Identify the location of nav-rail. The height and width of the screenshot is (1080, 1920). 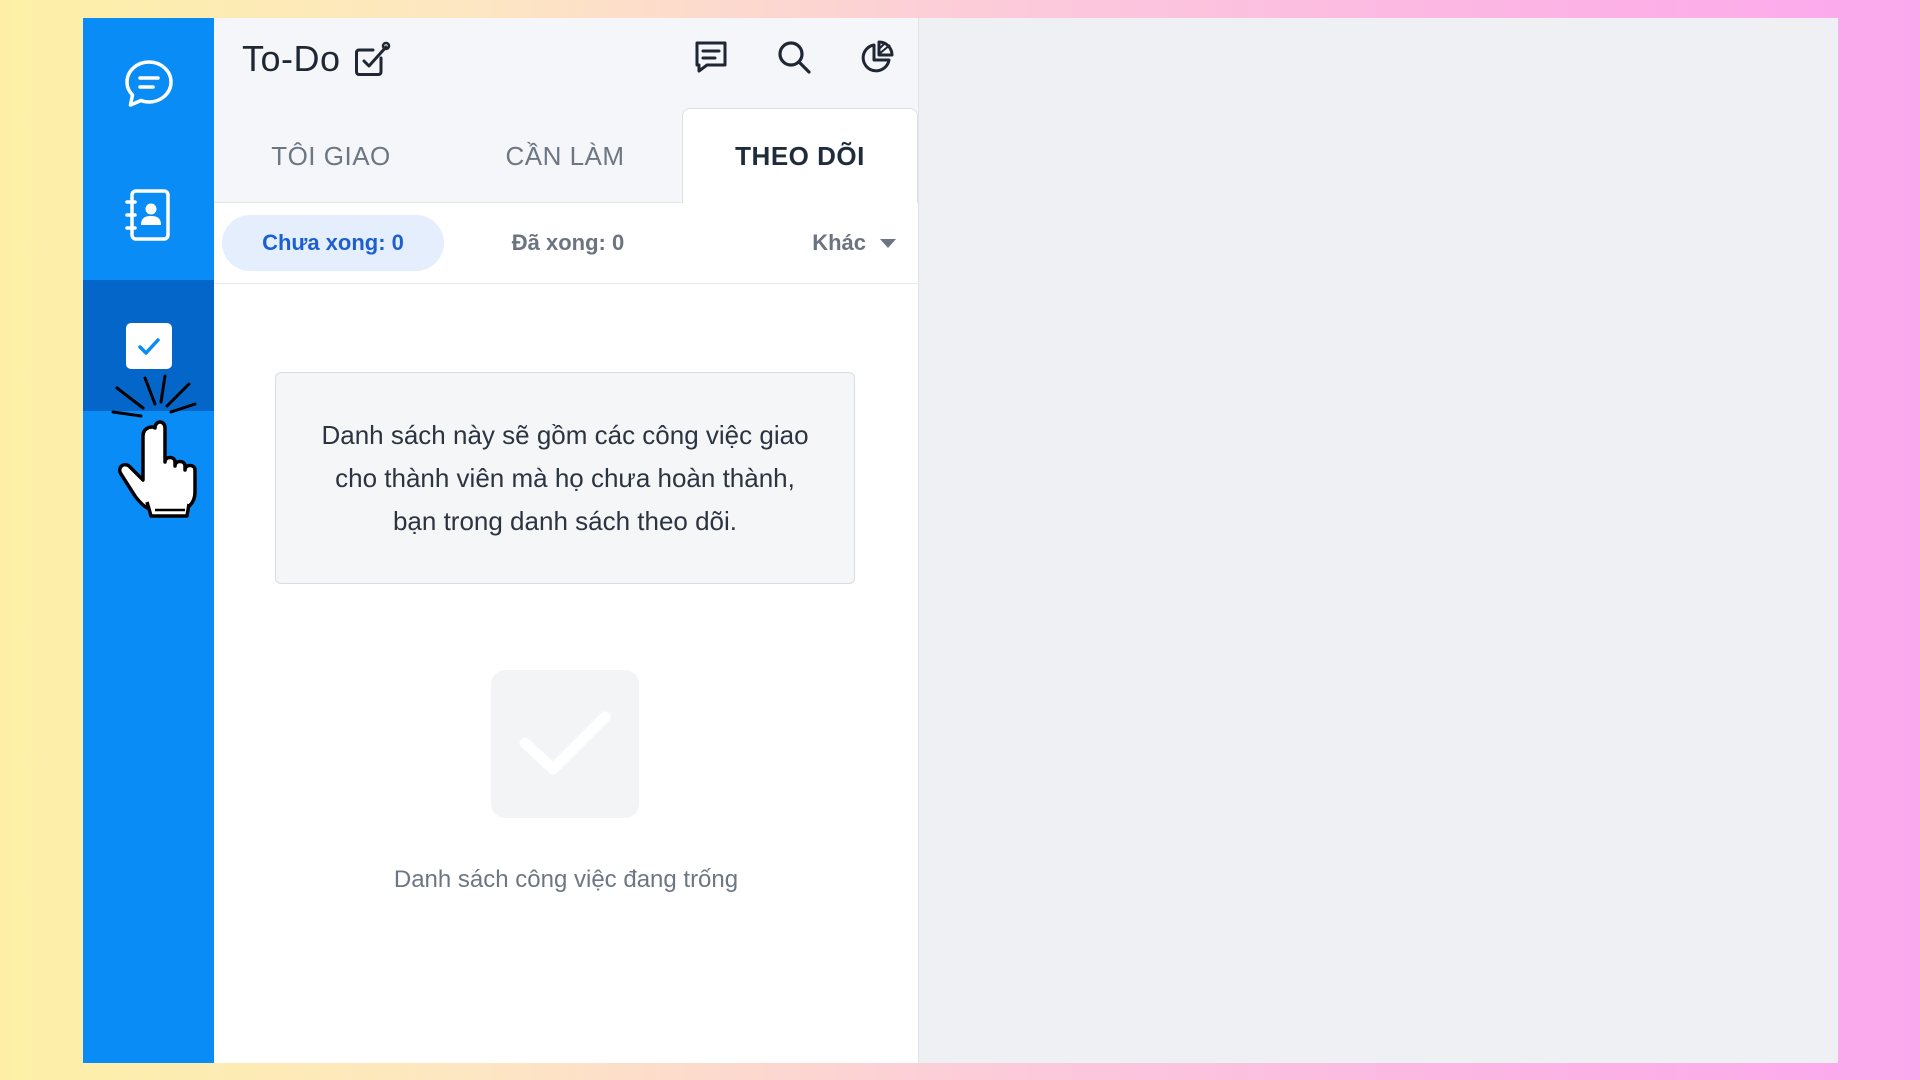
(148, 540).